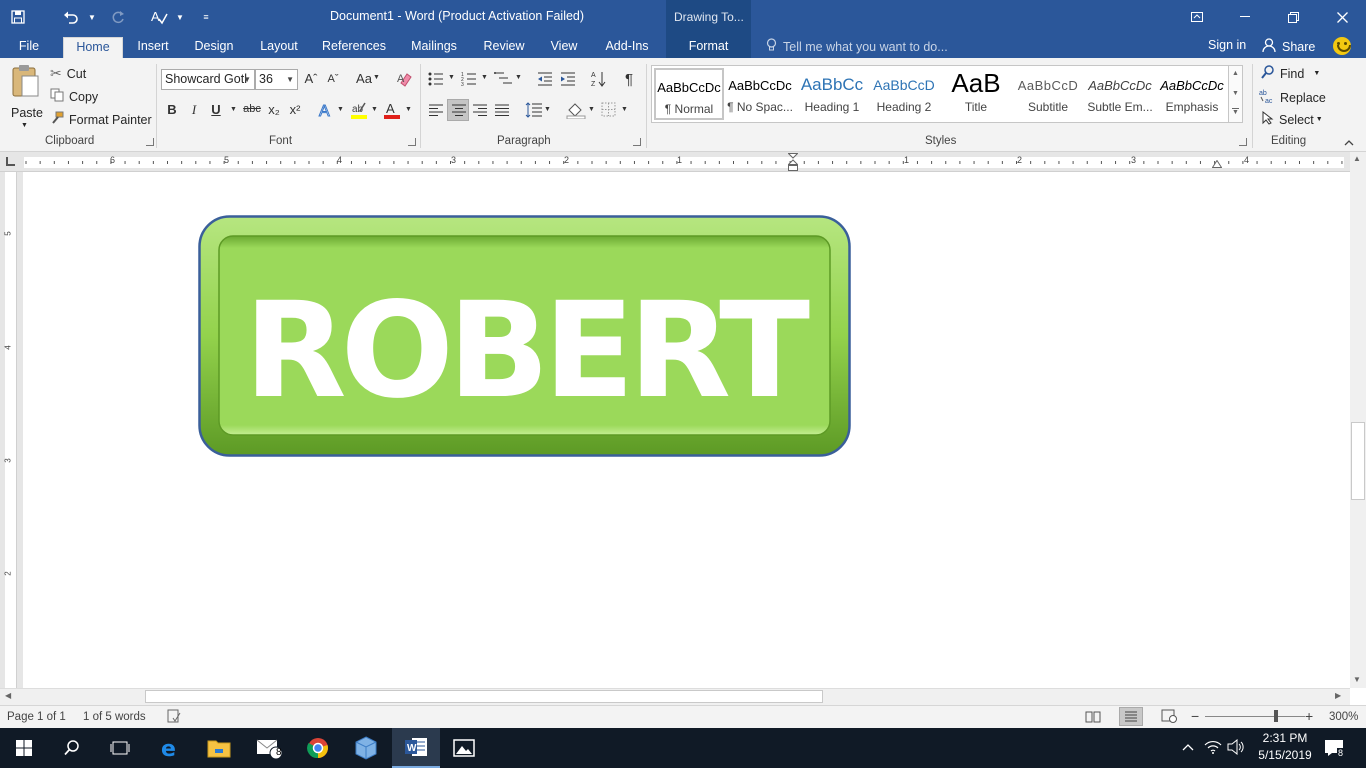  What do you see at coordinates (1358, 461) in the screenshot?
I see `vertical-scroll-thumb` at bounding box center [1358, 461].